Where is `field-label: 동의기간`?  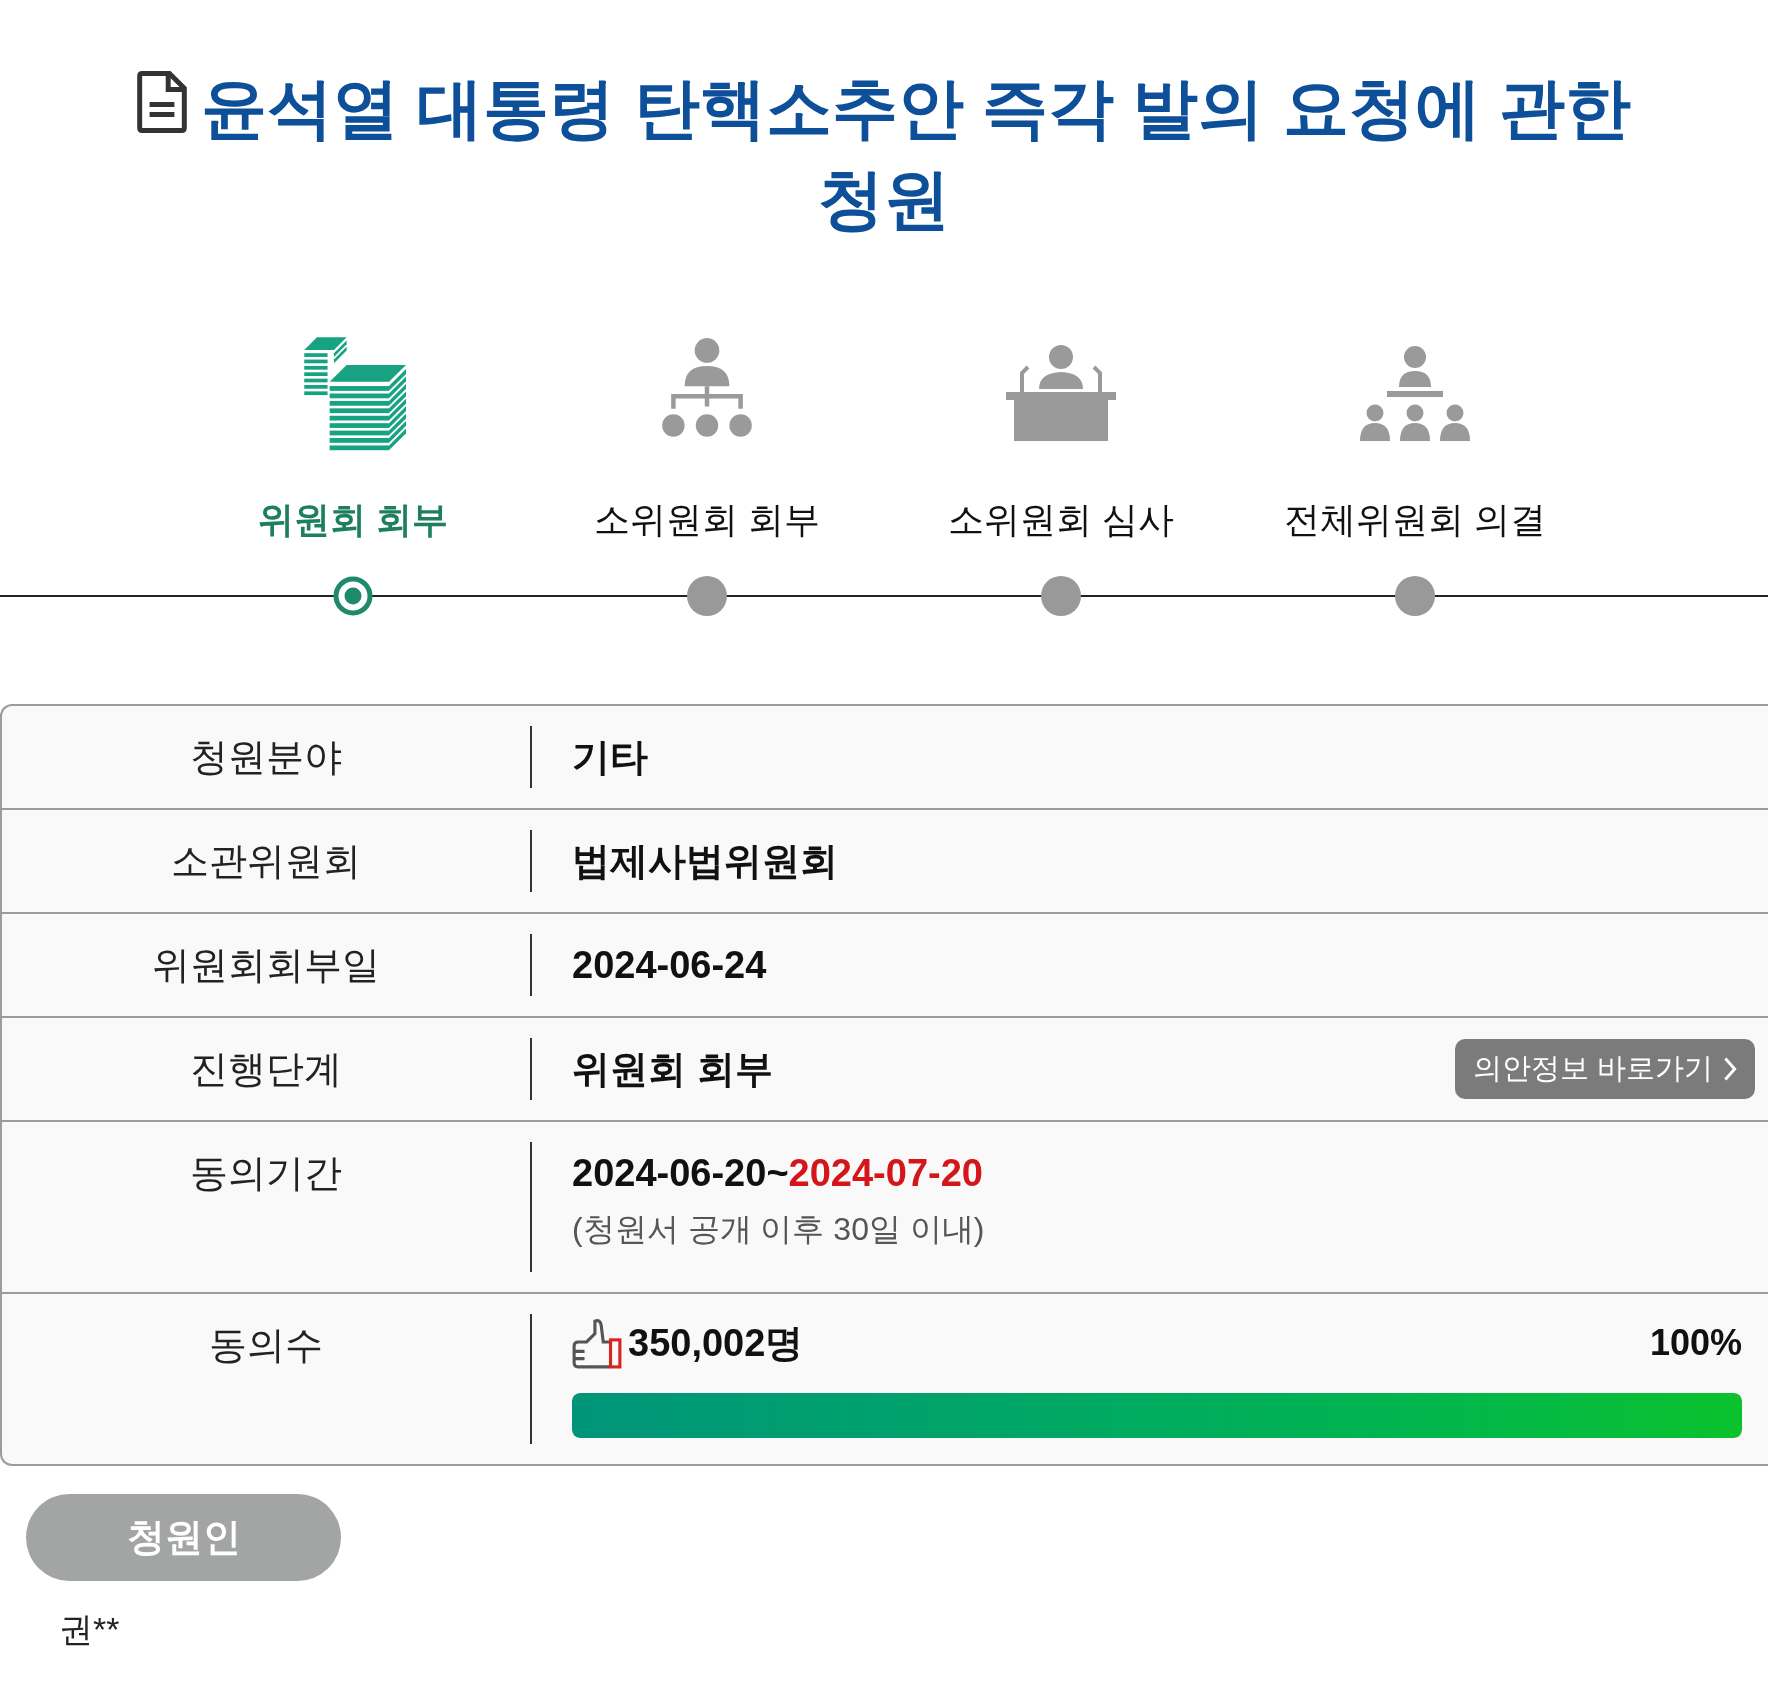 field-label: 동의기간 is located at coordinates (266, 1173).